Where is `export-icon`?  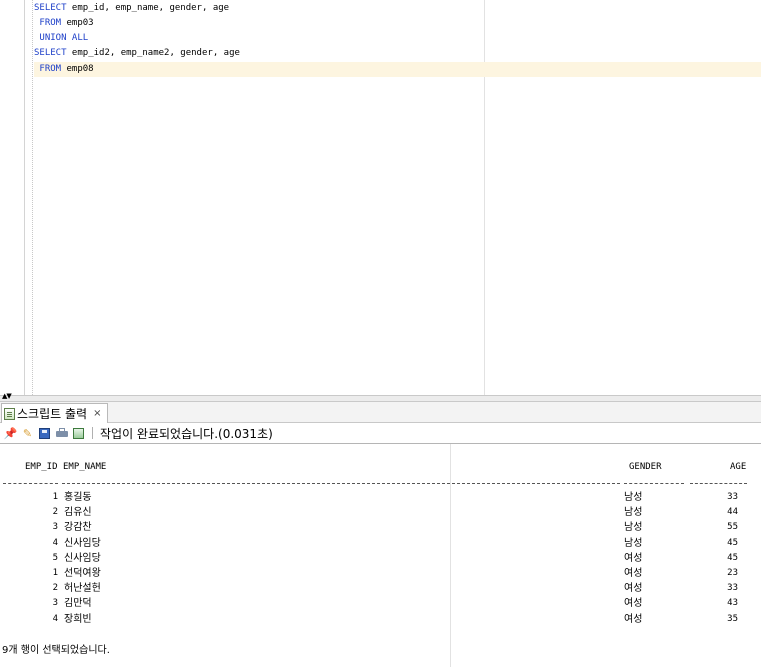 export-icon is located at coordinates (78, 433).